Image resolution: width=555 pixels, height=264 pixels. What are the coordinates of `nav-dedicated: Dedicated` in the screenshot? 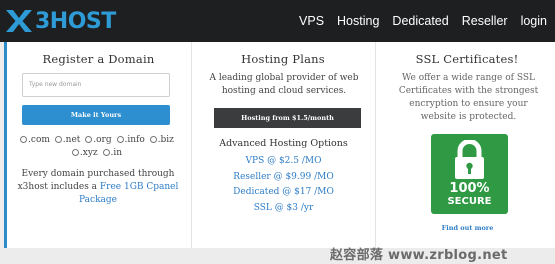 It's located at (420, 21).